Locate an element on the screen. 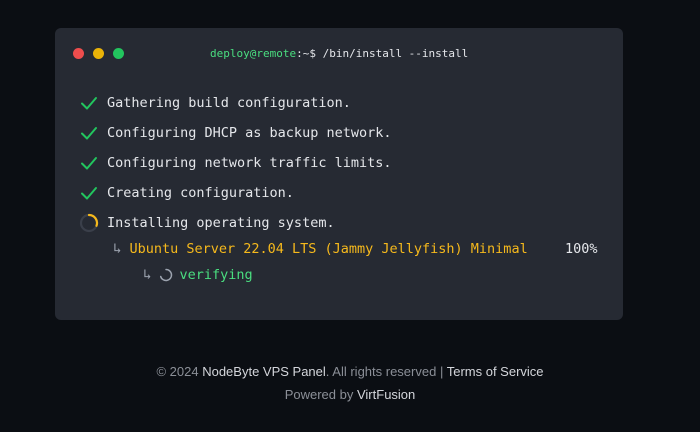  step-text: Gathering build configuration. is located at coordinates (229, 103).